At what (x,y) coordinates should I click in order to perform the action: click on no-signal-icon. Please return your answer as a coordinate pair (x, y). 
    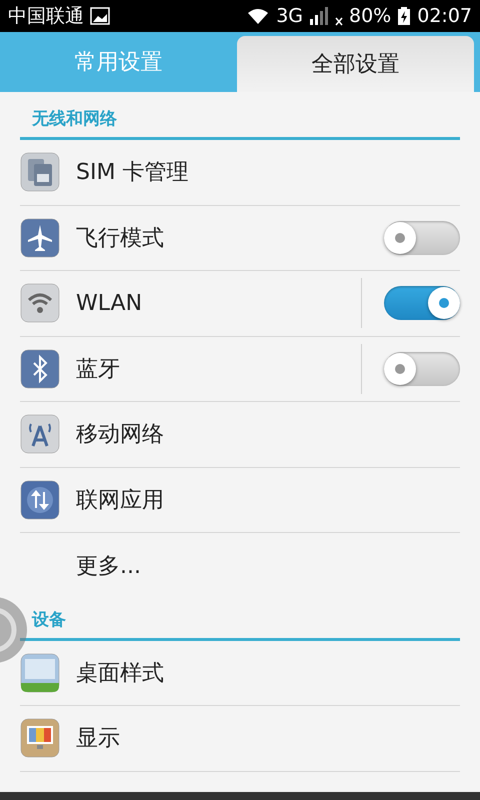
    Looking at the image, I should click on (339, 21).